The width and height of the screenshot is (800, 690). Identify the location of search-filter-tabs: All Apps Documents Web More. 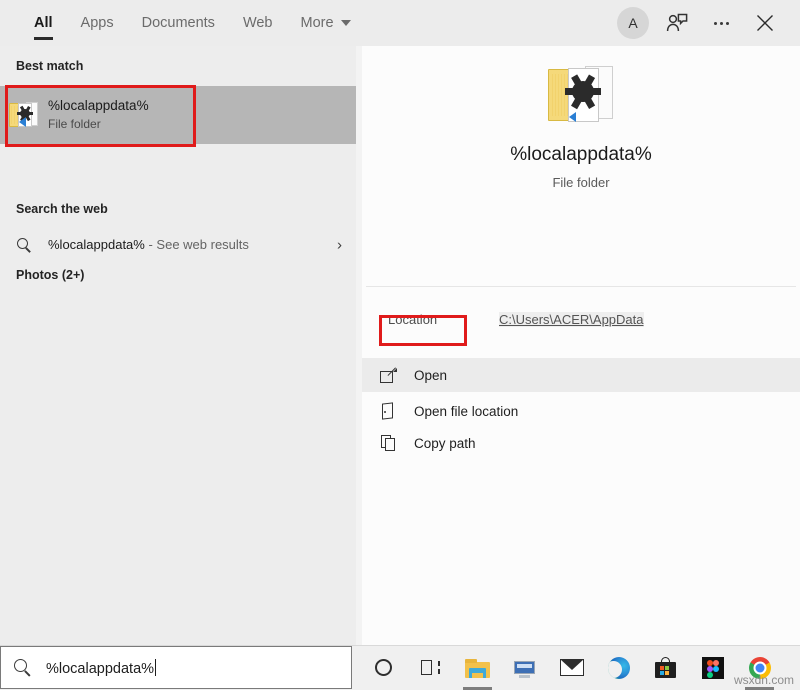
(192, 23).